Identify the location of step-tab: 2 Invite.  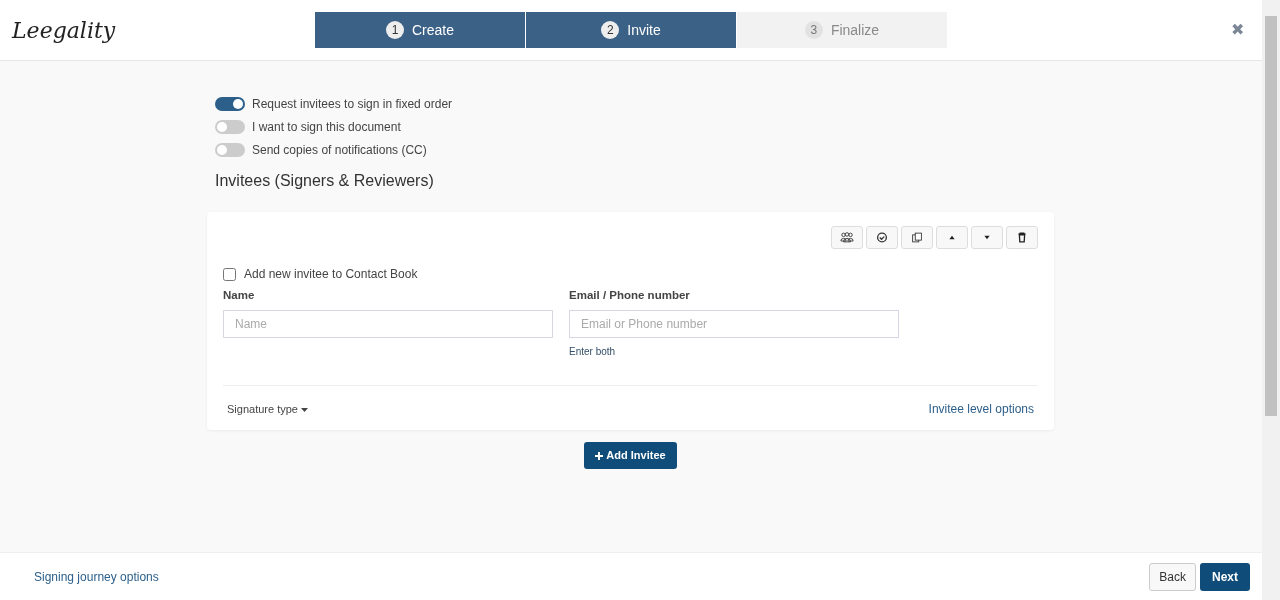
(631, 30).